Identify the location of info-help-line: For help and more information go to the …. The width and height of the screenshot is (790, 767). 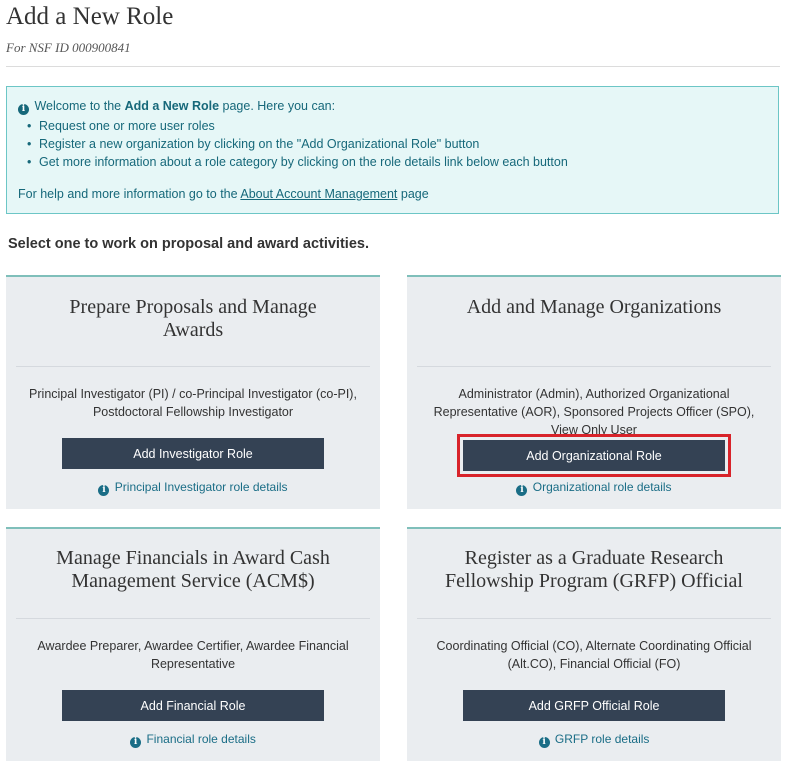
(223, 194).